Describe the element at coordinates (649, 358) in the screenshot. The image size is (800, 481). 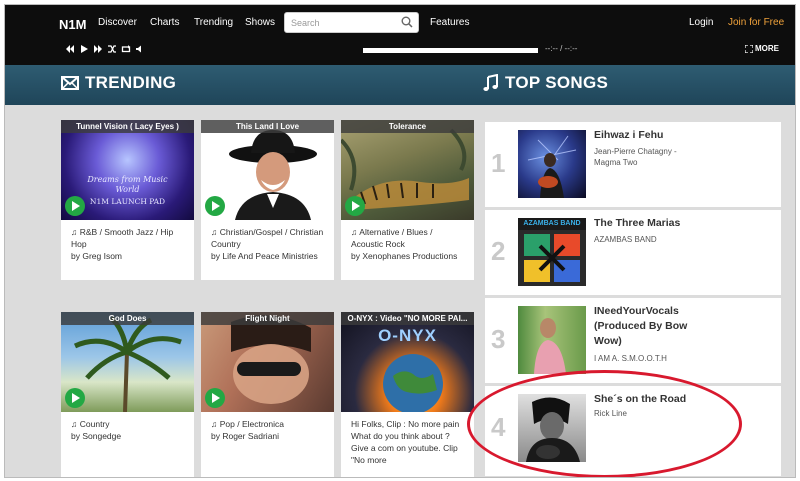
I see `song-artist: I AM A. S.M.O.O.T.H` at that location.